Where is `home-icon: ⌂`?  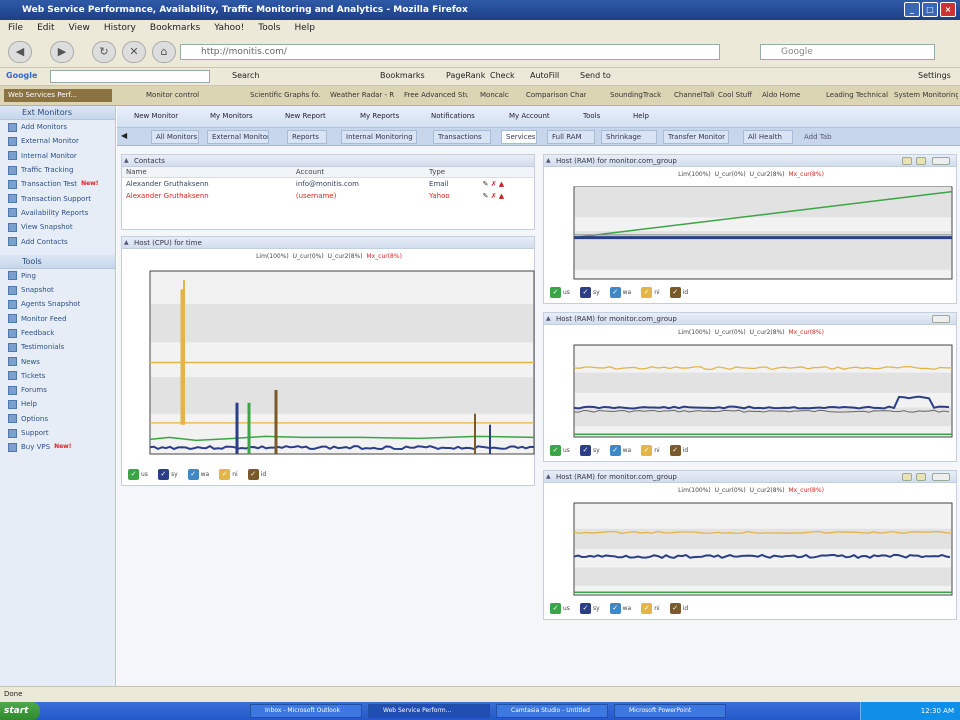
home-icon: ⌂ is located at coordinates (164, 52).